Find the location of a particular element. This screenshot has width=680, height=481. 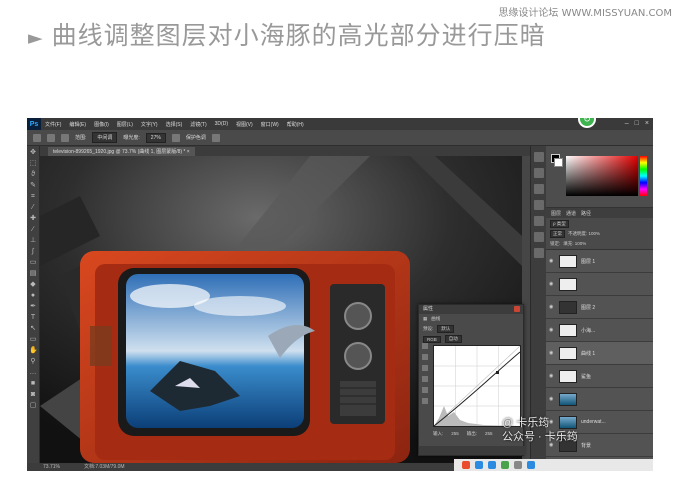

background-color-swatch is located at coordinates (558, 162).